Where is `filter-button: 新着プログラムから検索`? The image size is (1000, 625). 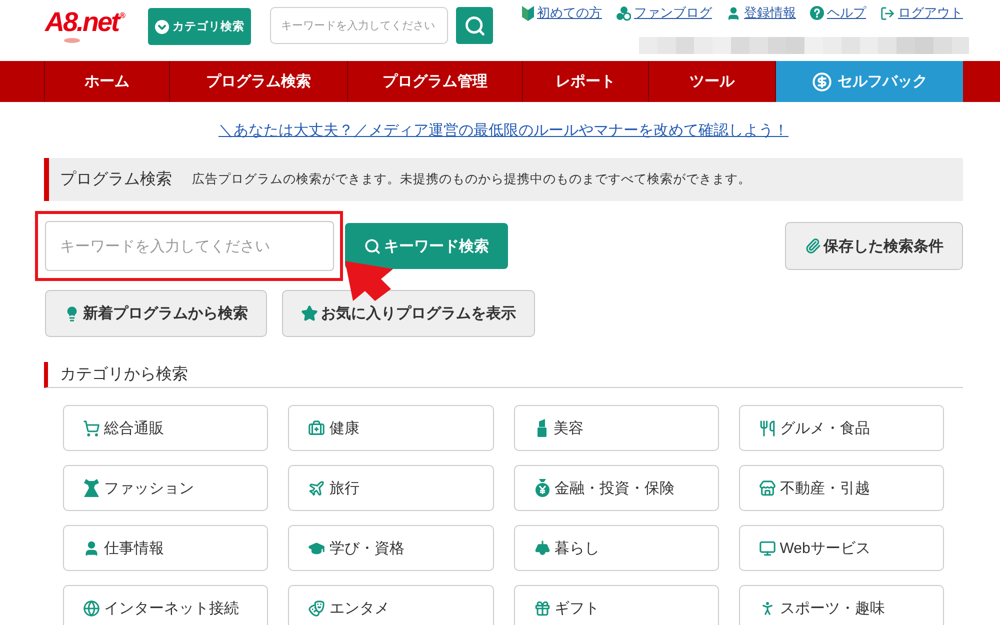 filter-button: 新着プログラムから検索 is located at coordinates (156, 313).